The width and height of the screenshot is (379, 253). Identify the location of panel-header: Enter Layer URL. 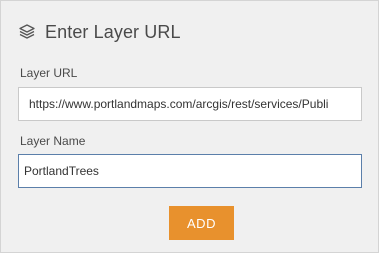
(99, 32).